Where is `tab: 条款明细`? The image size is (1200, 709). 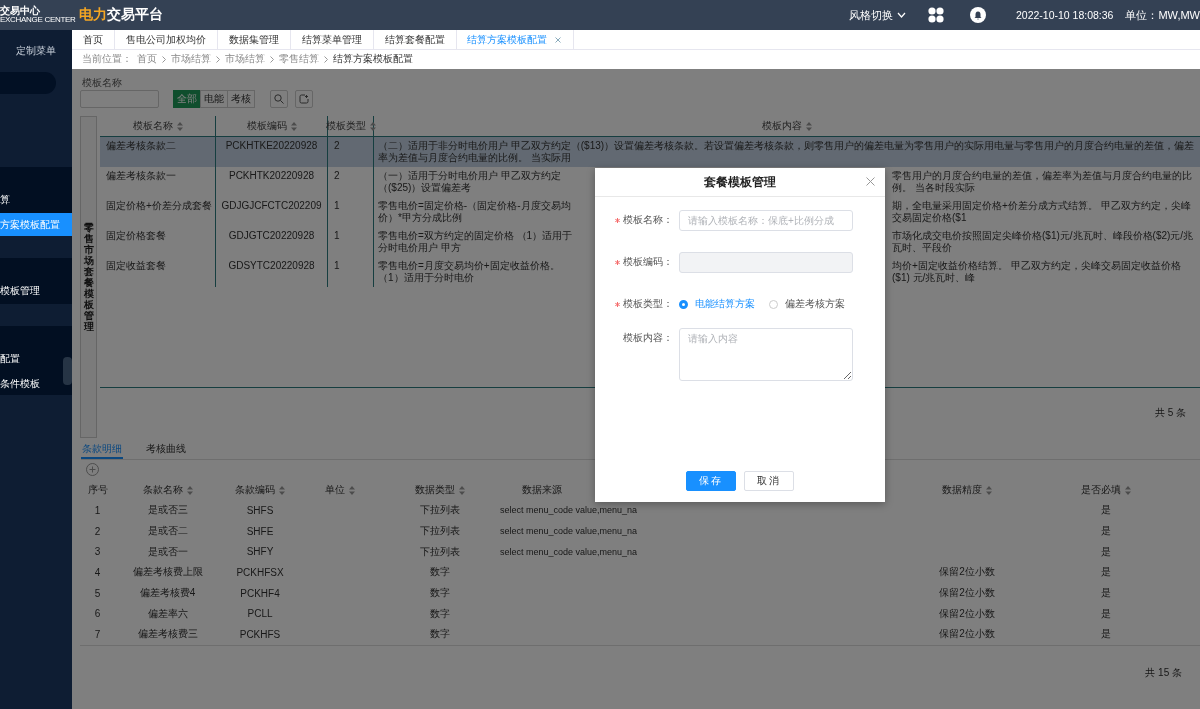 tab: 条款明细 is located at coordinates (102, 451).